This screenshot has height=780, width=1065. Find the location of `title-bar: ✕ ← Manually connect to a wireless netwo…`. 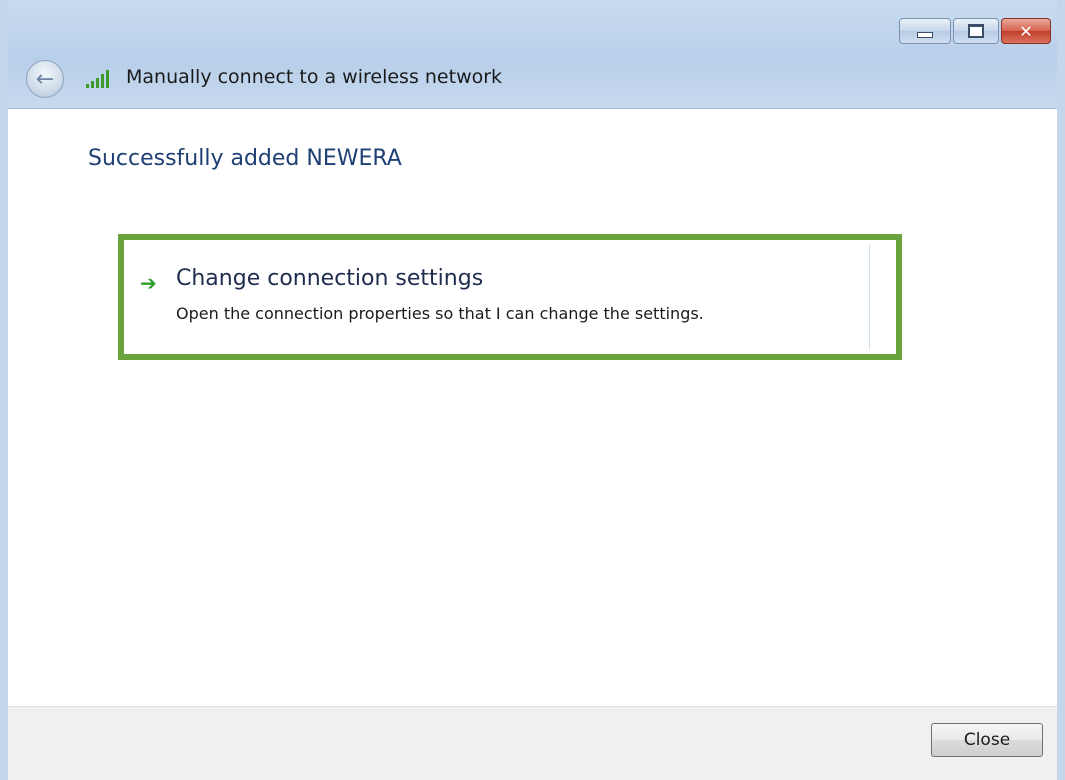

title-bar: ✕ ← Manually connect to a wireless netwo… is located at coordinates (532, 54).